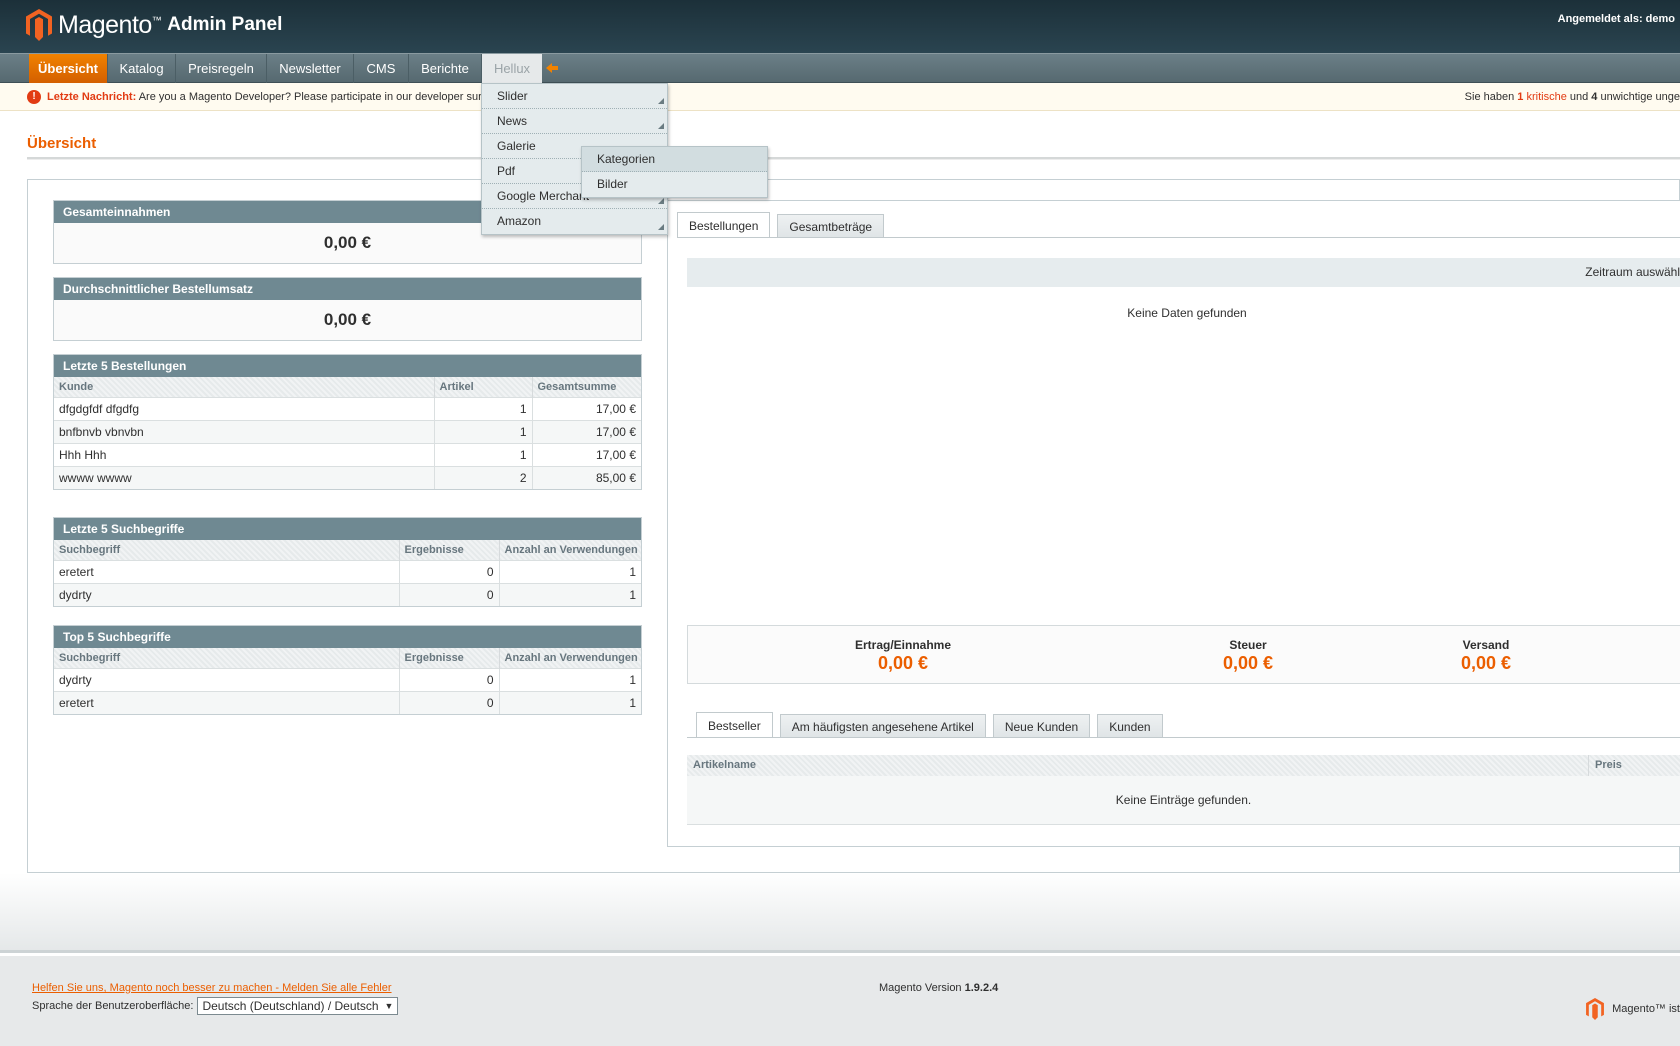 The image size is (1680, 1046). What do you see at coordinates (1594, 97) in the screenshot?
I see `minor-count: 4` at bounding box center [1594, 97].